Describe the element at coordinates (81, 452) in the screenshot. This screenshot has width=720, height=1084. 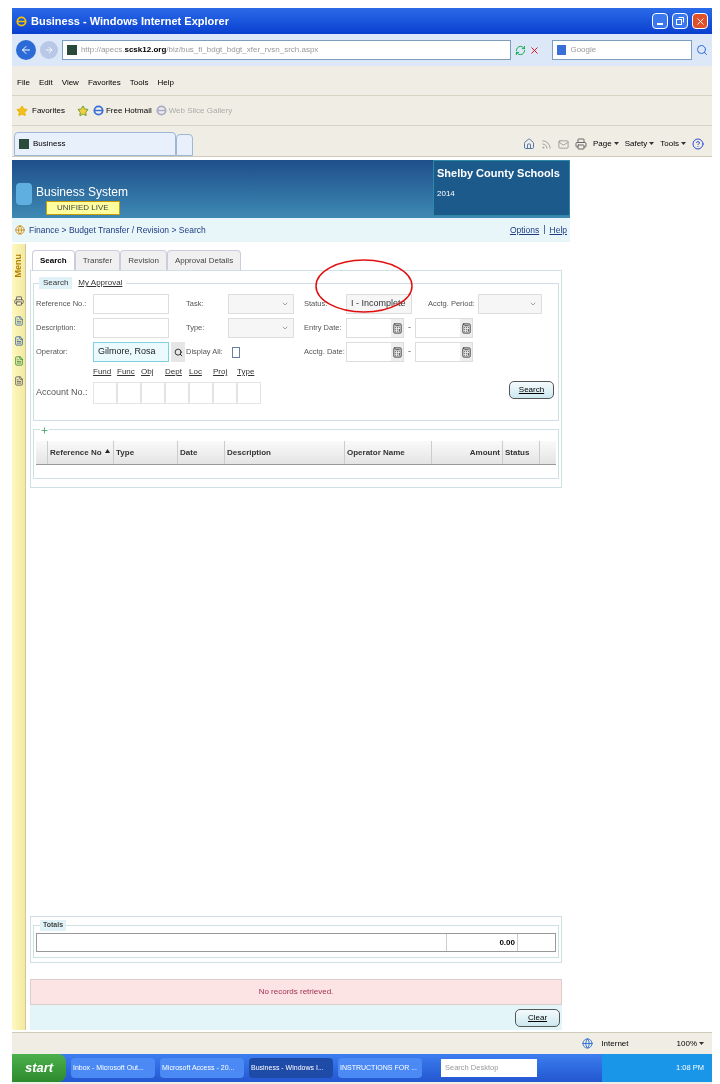
I see `column-header: Reference No` at that location.